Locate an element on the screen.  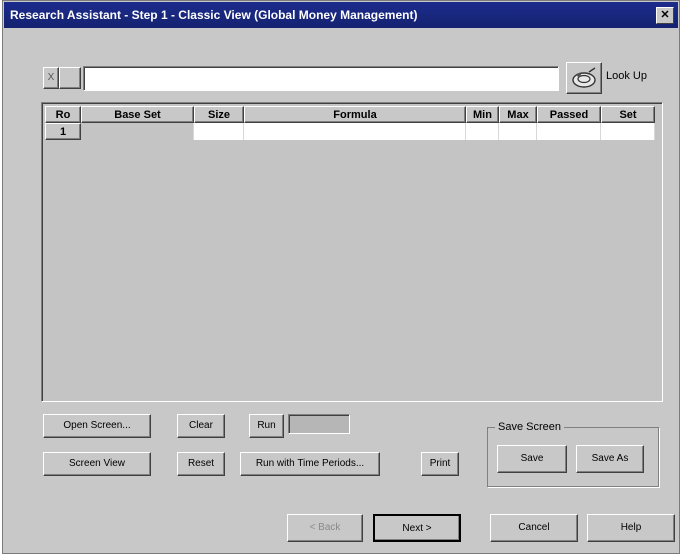
save-button: Save is located at coordinates (532, 459).